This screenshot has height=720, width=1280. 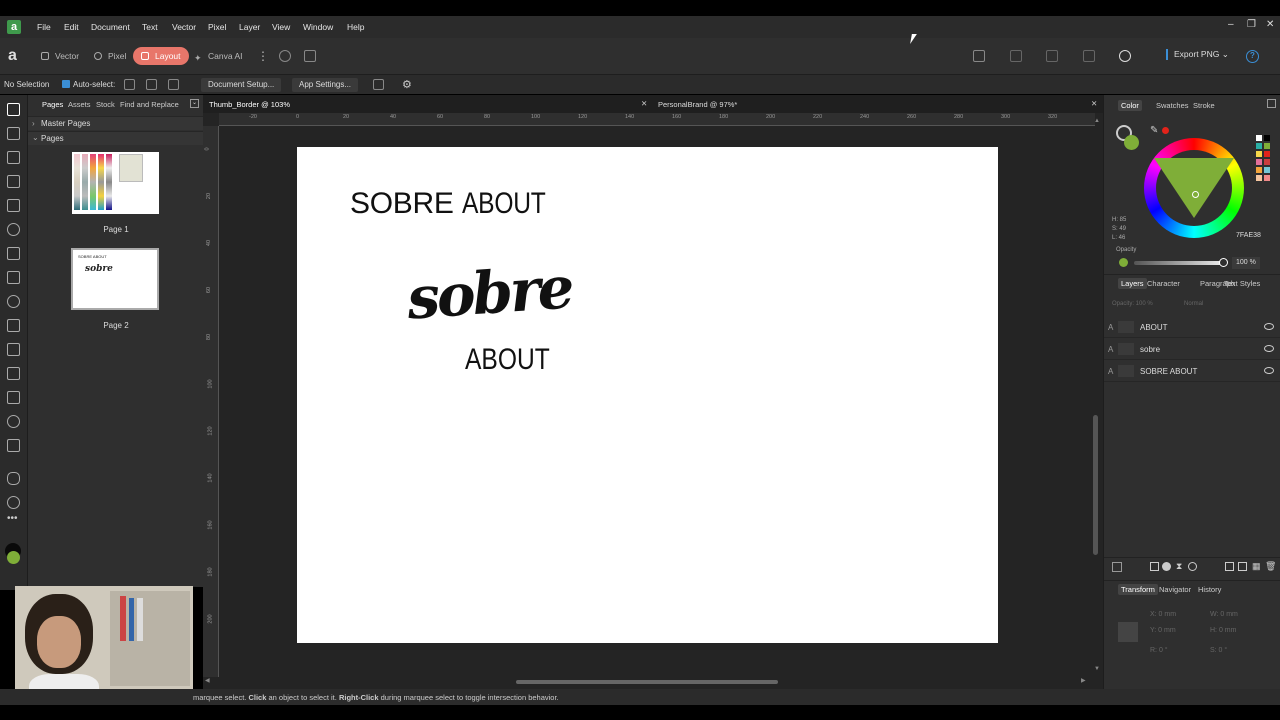 I want to click on sync-icon, so click(x=285, y=56).